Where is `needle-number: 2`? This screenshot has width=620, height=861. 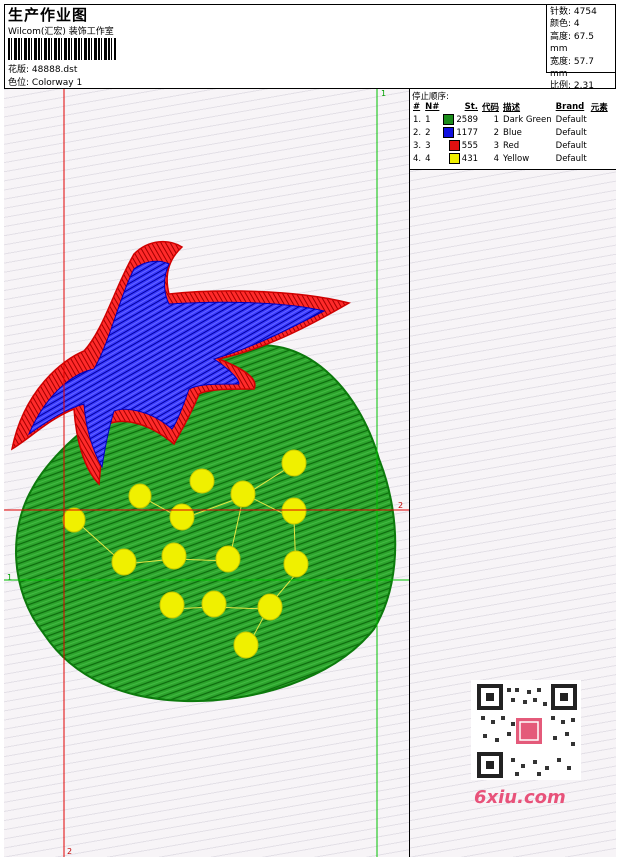 needle-number: 2 is located at coordinates (428, 132).